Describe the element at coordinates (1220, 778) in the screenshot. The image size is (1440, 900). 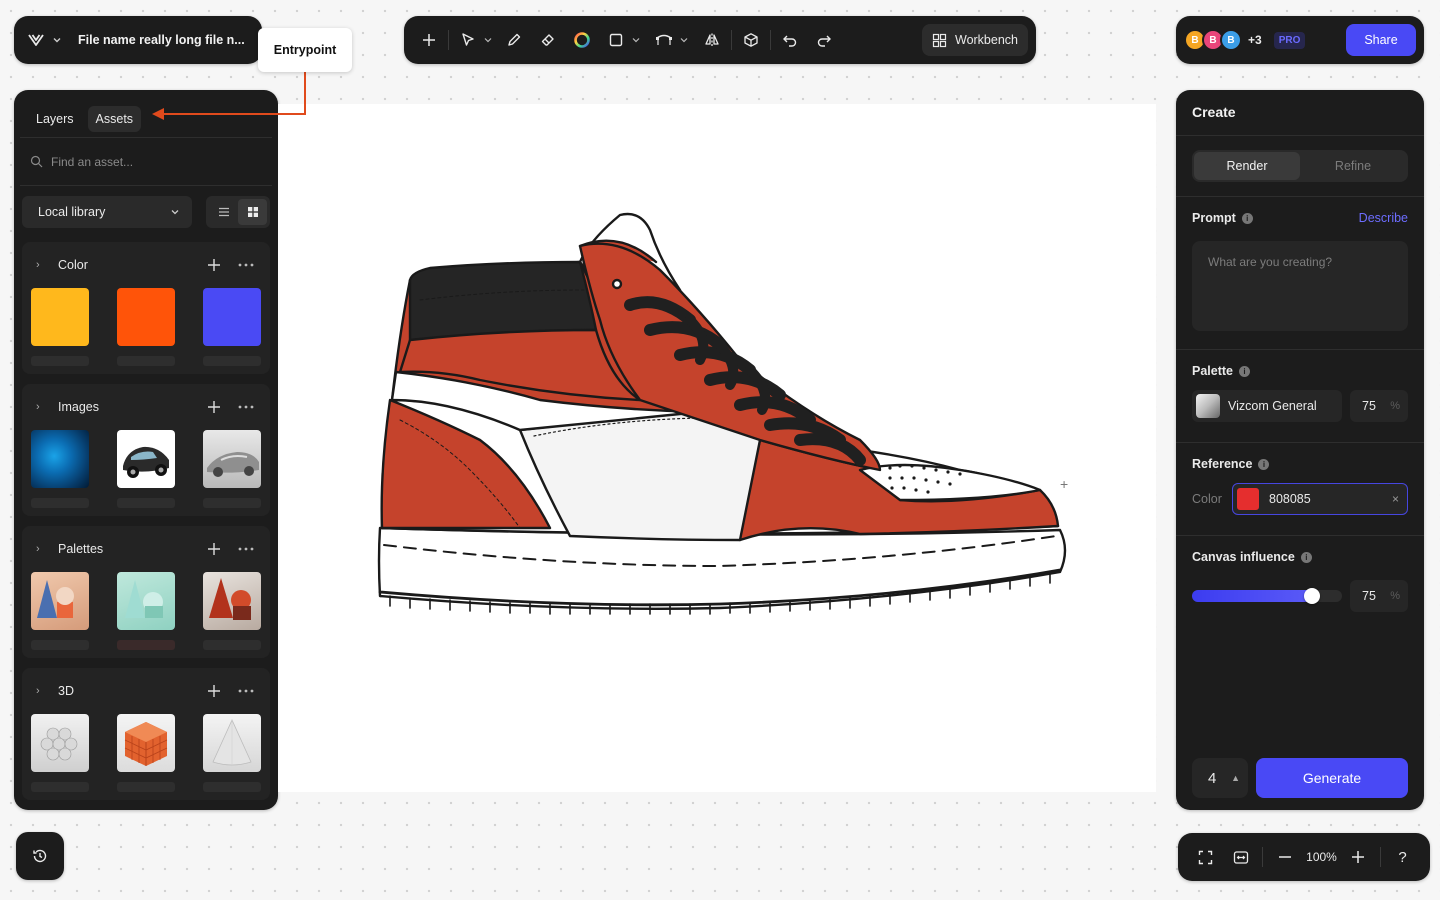
I see `output-count-stepper: 4 ▲` at that location.